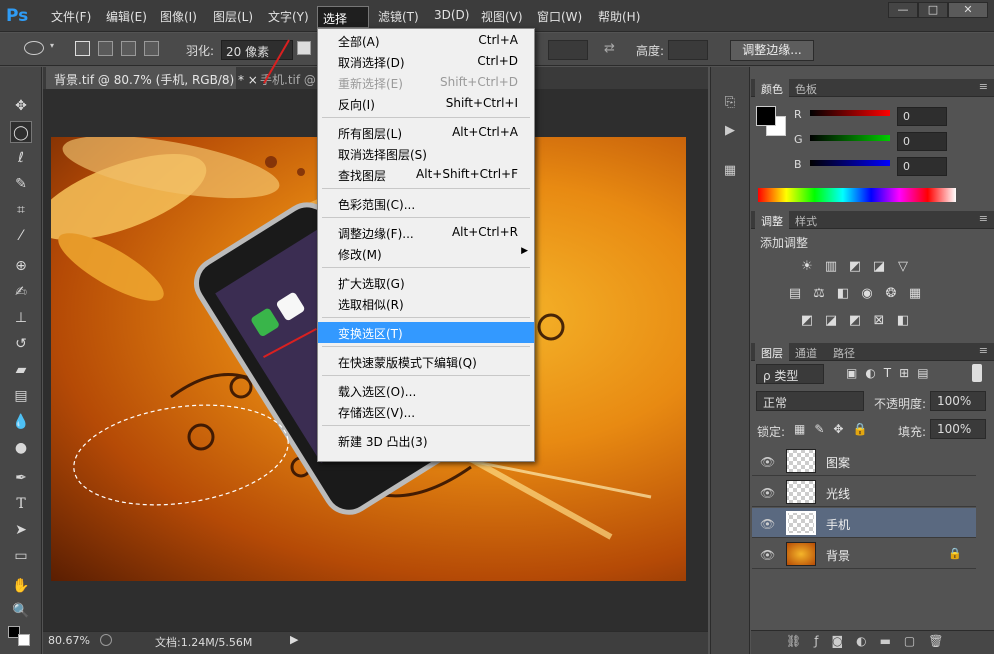 This screenshot has width=994, height=654. What do you see at coordinates (21, 448) in the screenshot?
I see `dodge-tool-icon: ●` at bounding box center [21, 448].